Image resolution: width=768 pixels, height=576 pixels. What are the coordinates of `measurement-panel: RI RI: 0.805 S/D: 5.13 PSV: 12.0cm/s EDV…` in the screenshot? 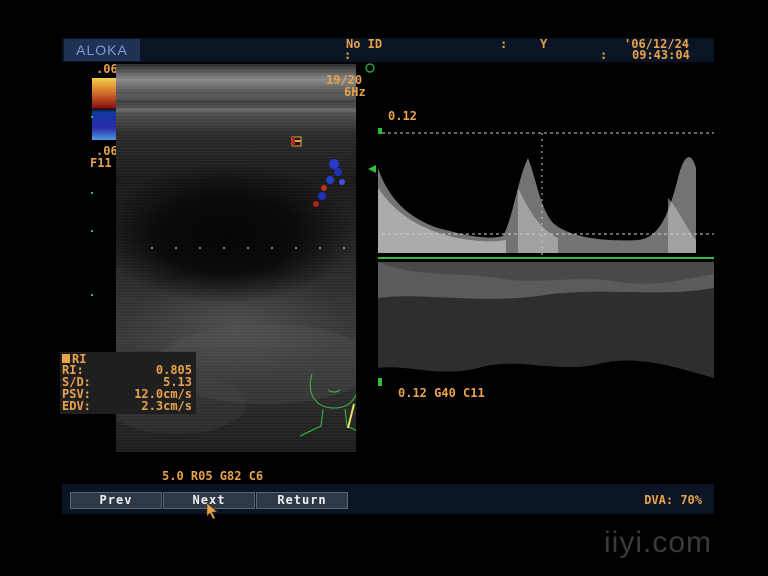 It's located at (128, 383).